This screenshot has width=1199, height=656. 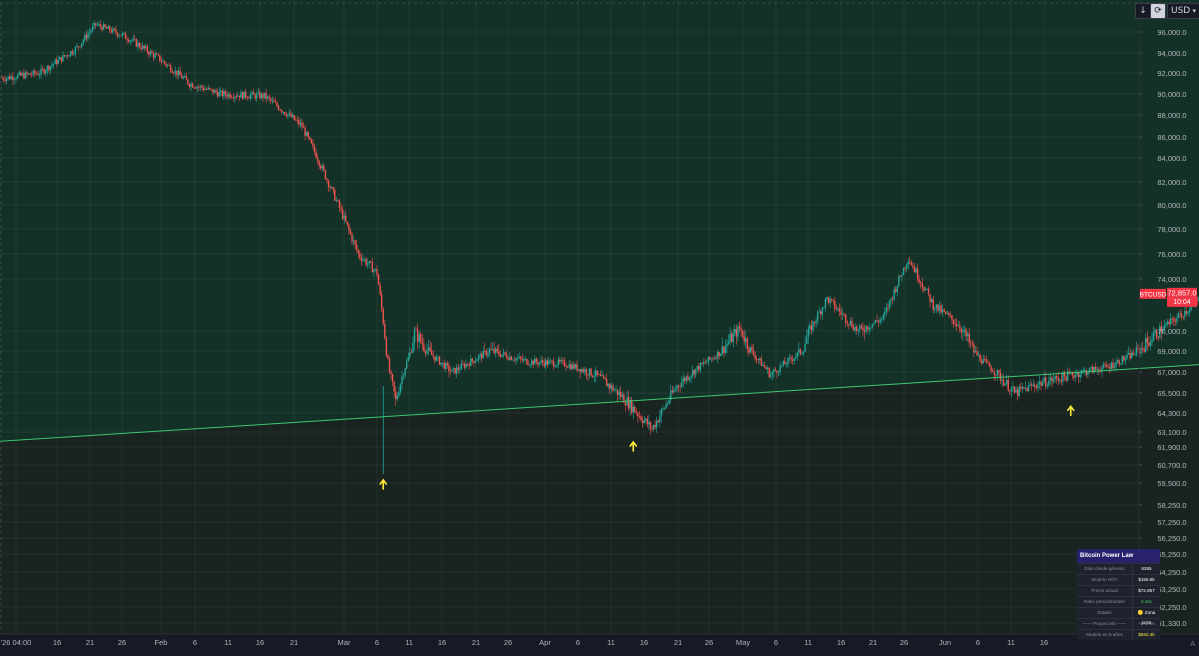 I want to click on y-tick-label: 57,250.0, so click(x=1171, y=522).